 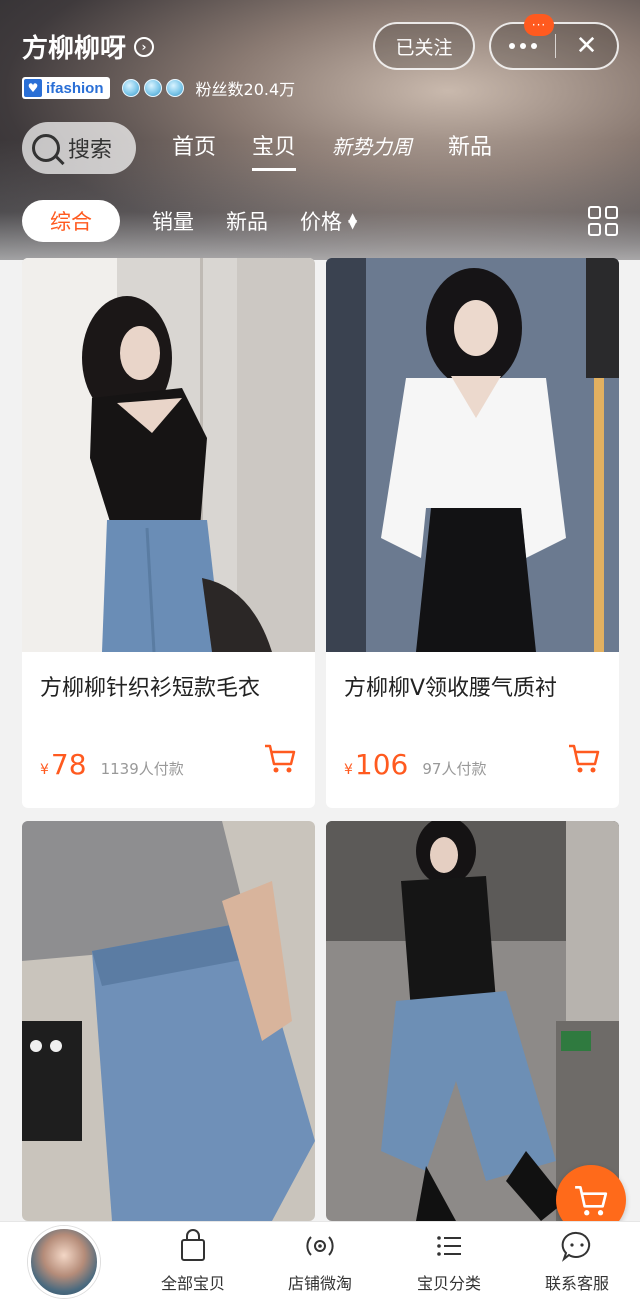 I want to click on search-button: 搜索, so click(x=79, y=148).